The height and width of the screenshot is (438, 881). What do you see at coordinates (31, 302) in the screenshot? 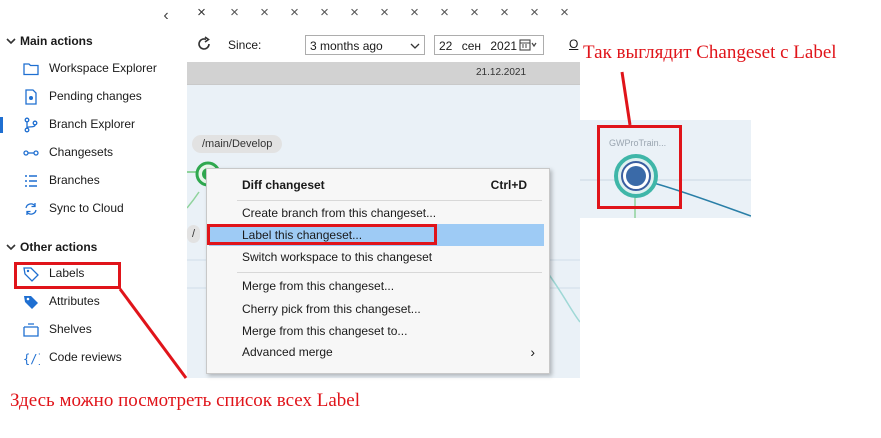
I see `attributes-icon` at bounding box center [31, 302].